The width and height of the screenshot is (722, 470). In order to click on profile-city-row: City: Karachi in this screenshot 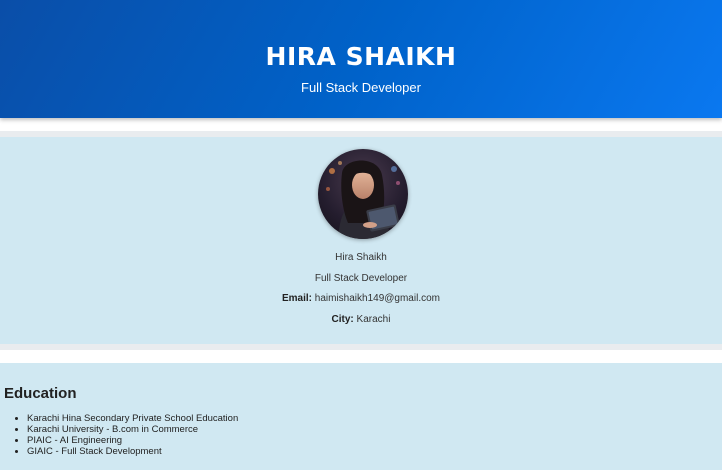, I will do `click(361, 319)`.